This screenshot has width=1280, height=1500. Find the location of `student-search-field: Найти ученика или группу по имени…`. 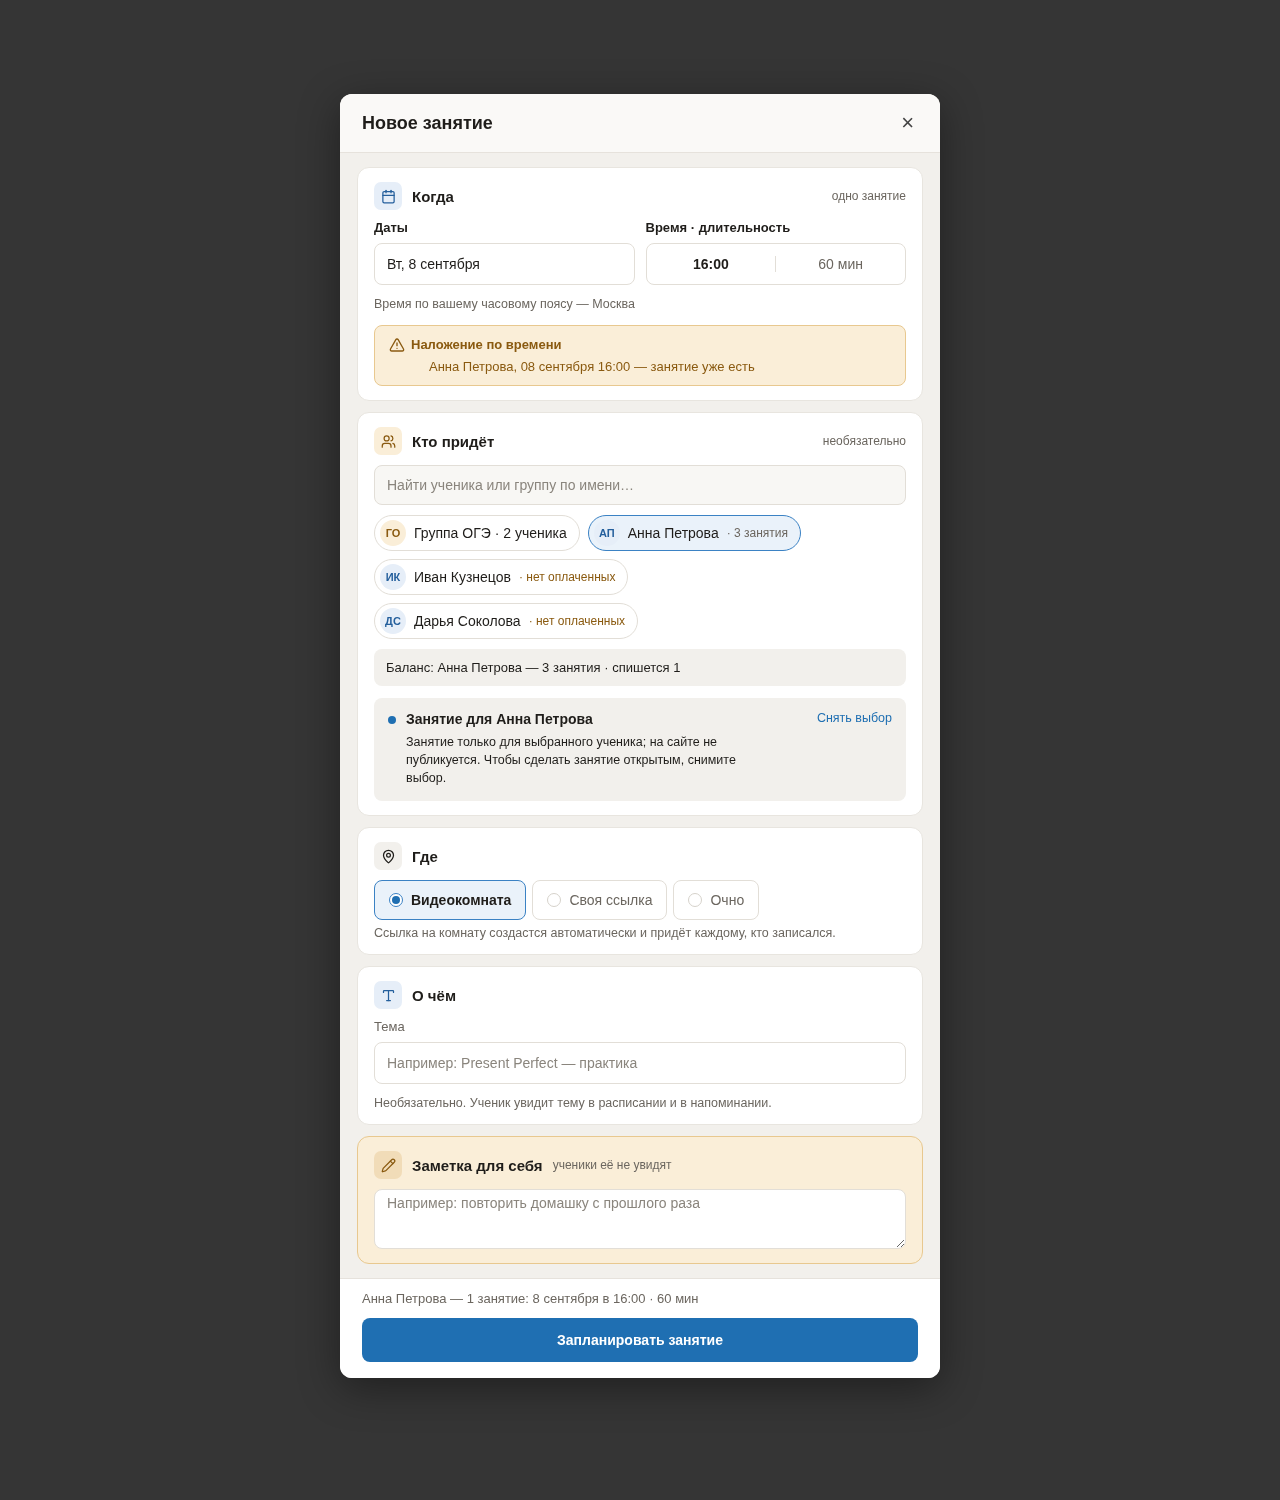

student-search-field: Найти ученика или группу по имени… is located at coordinates (640, 485).